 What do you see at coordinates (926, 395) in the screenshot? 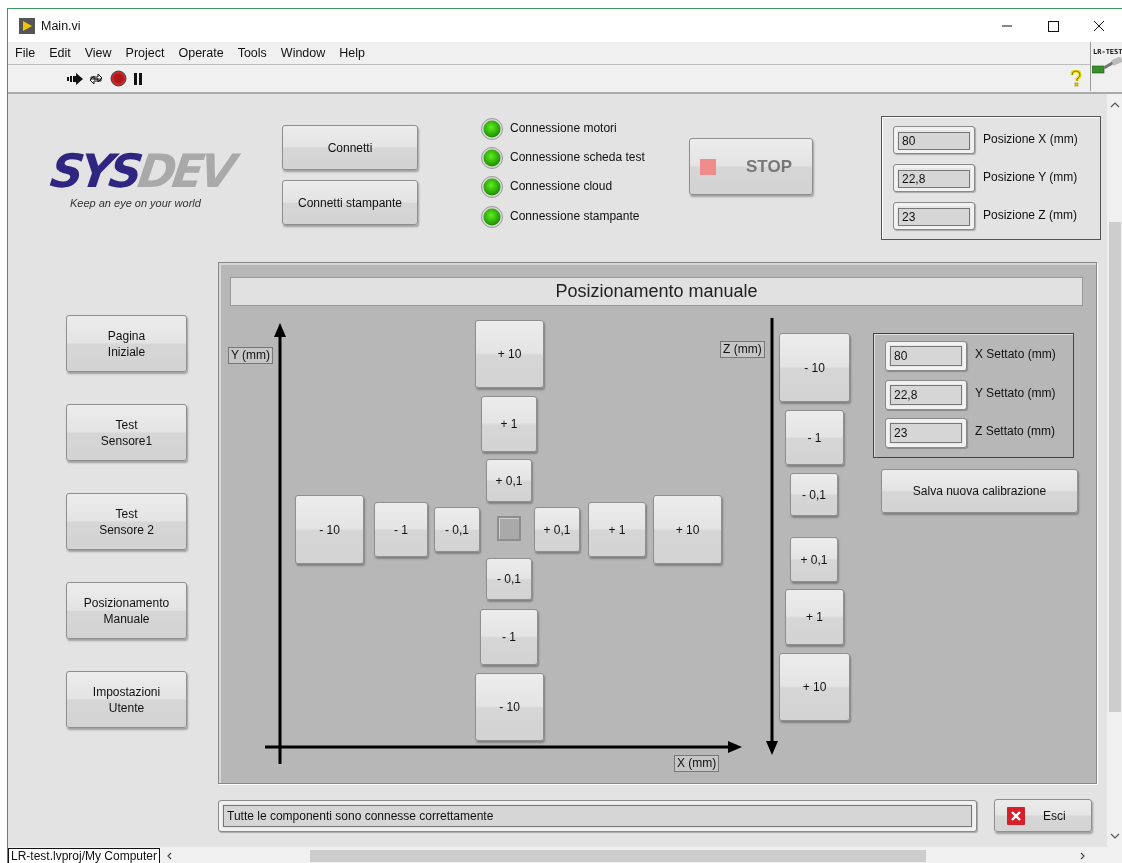
I see `setpoint-field: 22,8` at bounding box center [926, 395].